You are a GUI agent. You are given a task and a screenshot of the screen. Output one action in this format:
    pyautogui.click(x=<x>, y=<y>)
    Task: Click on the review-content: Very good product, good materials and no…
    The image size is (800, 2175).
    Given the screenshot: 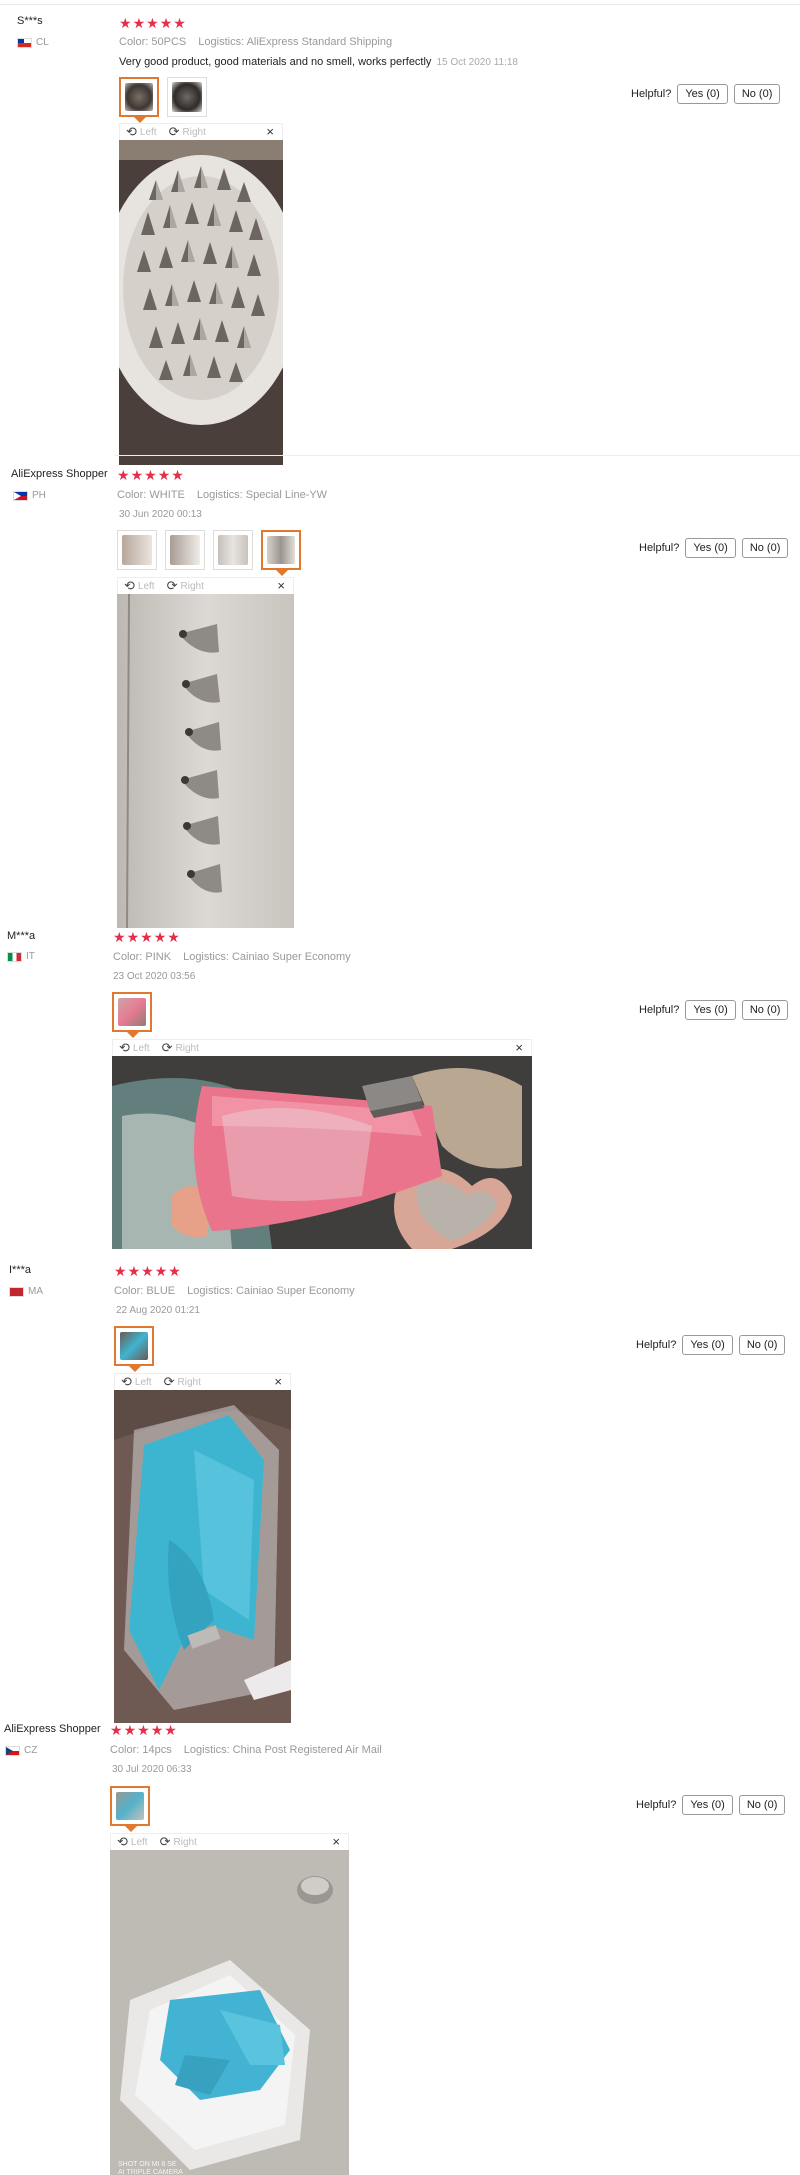 What is the action you would take?
    pyautogui.click(x=318, y=62)
    